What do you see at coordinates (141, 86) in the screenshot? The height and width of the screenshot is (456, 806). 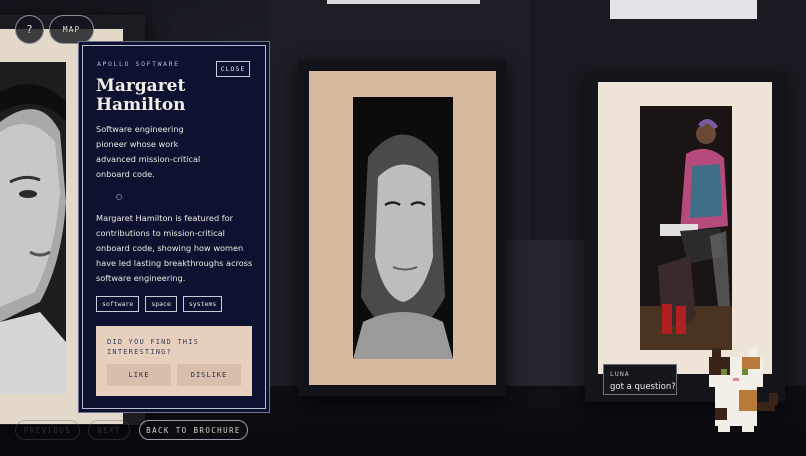 I see `card-title-line1: Margaret` at bounding box center [141, 86].